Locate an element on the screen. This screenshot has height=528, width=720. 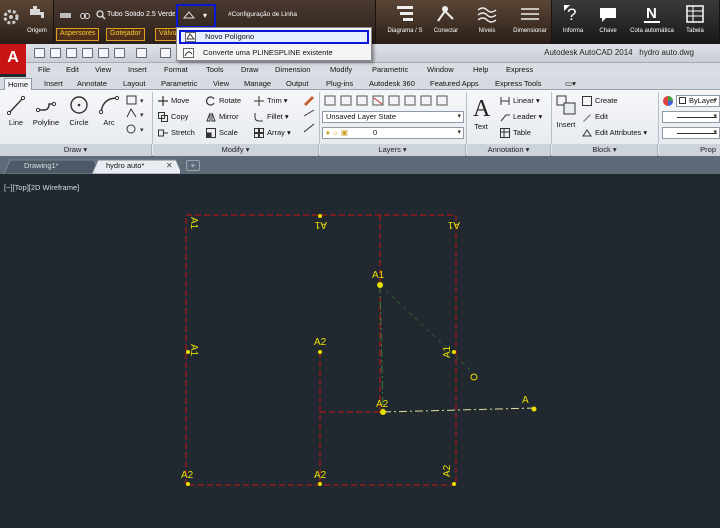
menu-draw: Draw is located at coordinates (250, 69).